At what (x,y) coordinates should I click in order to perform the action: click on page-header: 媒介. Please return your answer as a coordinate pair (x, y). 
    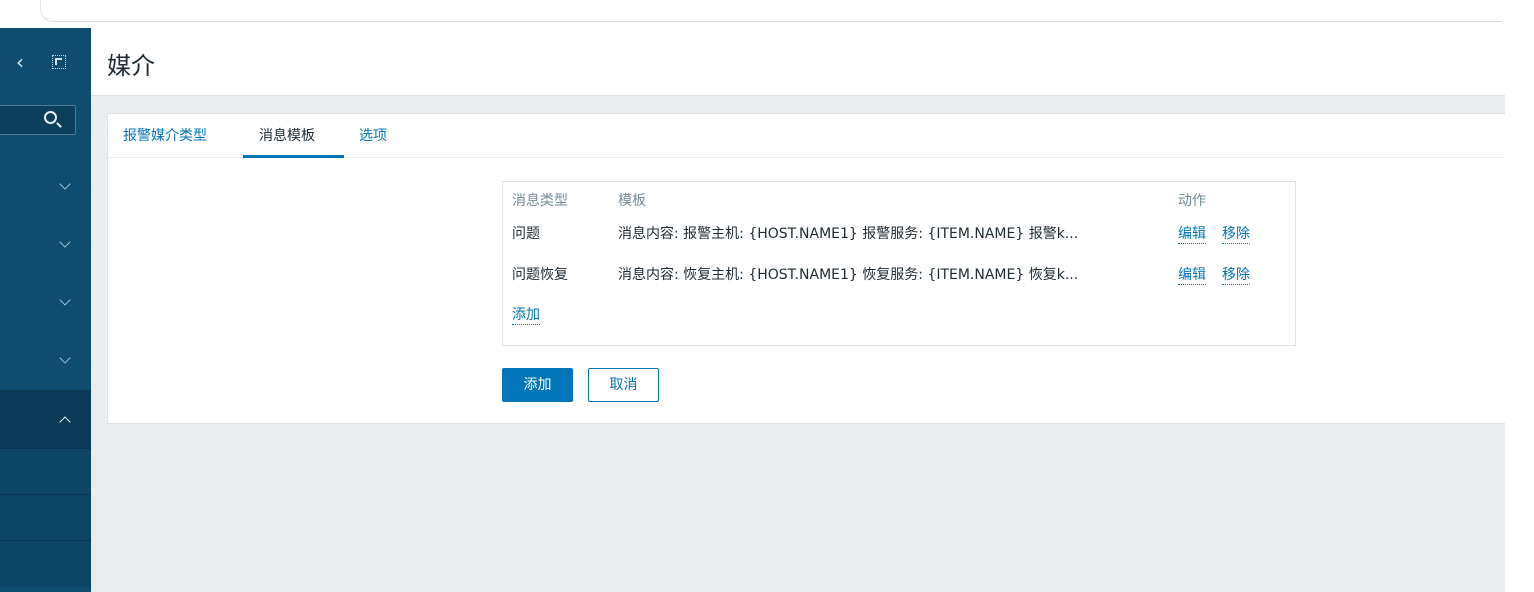
    Looking at the image, I should click on (798, 62).